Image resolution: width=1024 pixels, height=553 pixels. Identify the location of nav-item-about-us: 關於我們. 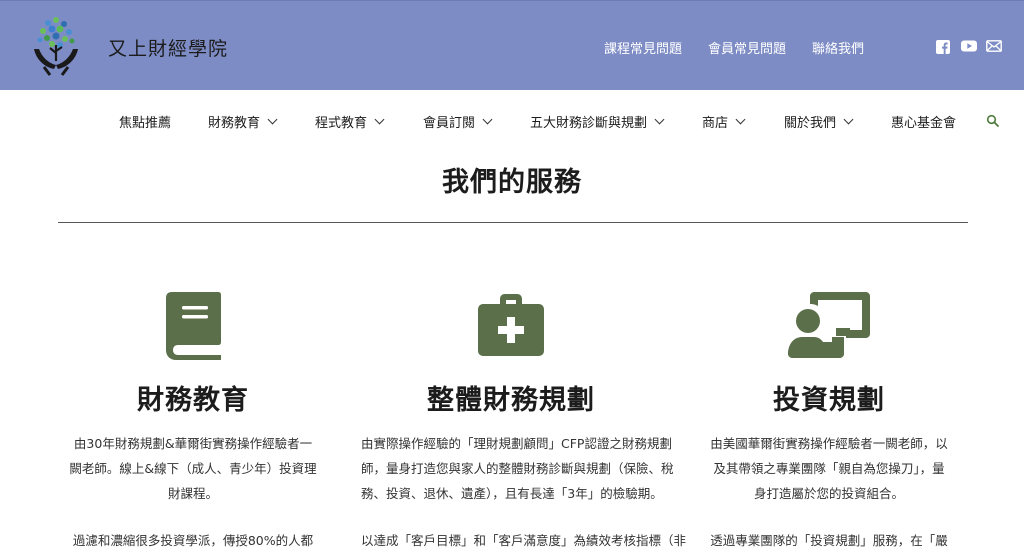
(819, 121).